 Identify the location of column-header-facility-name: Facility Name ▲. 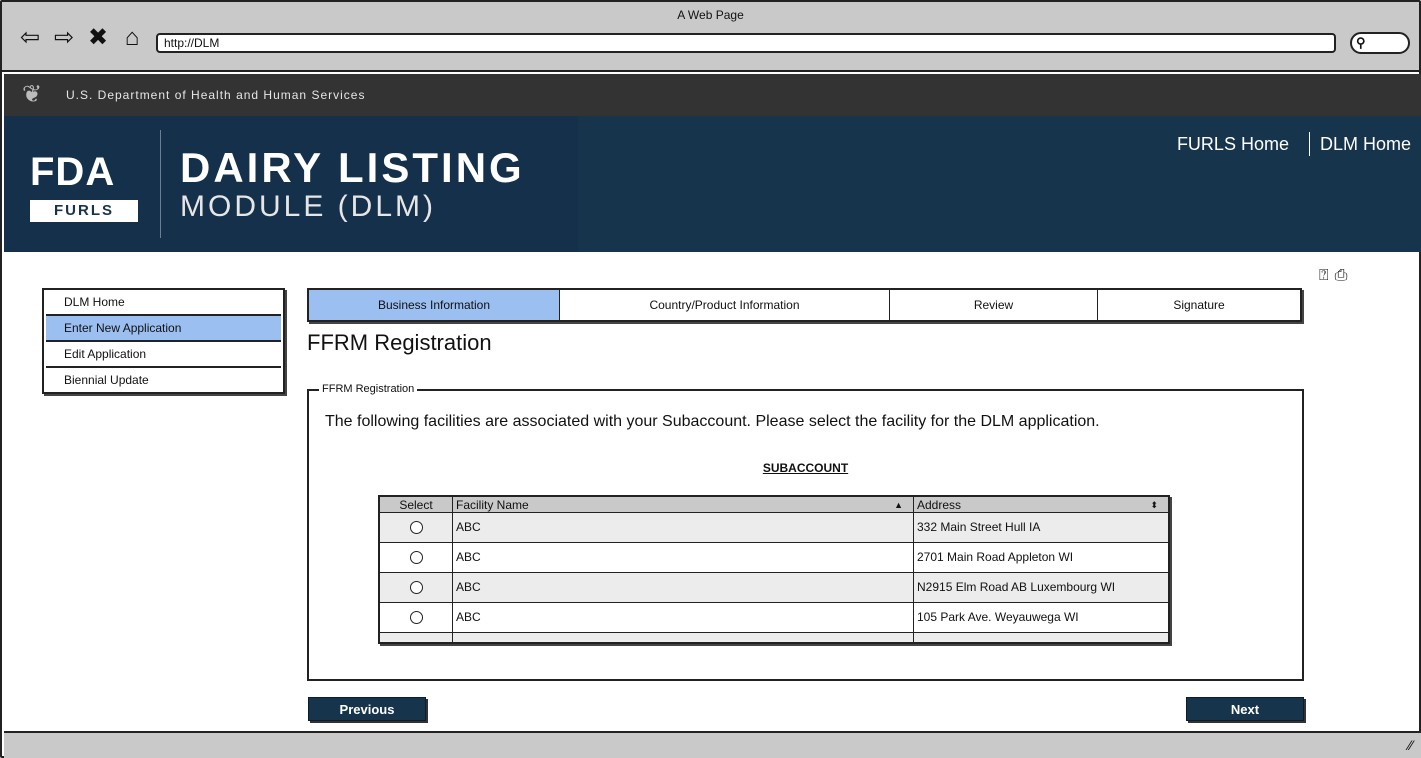
(683, 504).